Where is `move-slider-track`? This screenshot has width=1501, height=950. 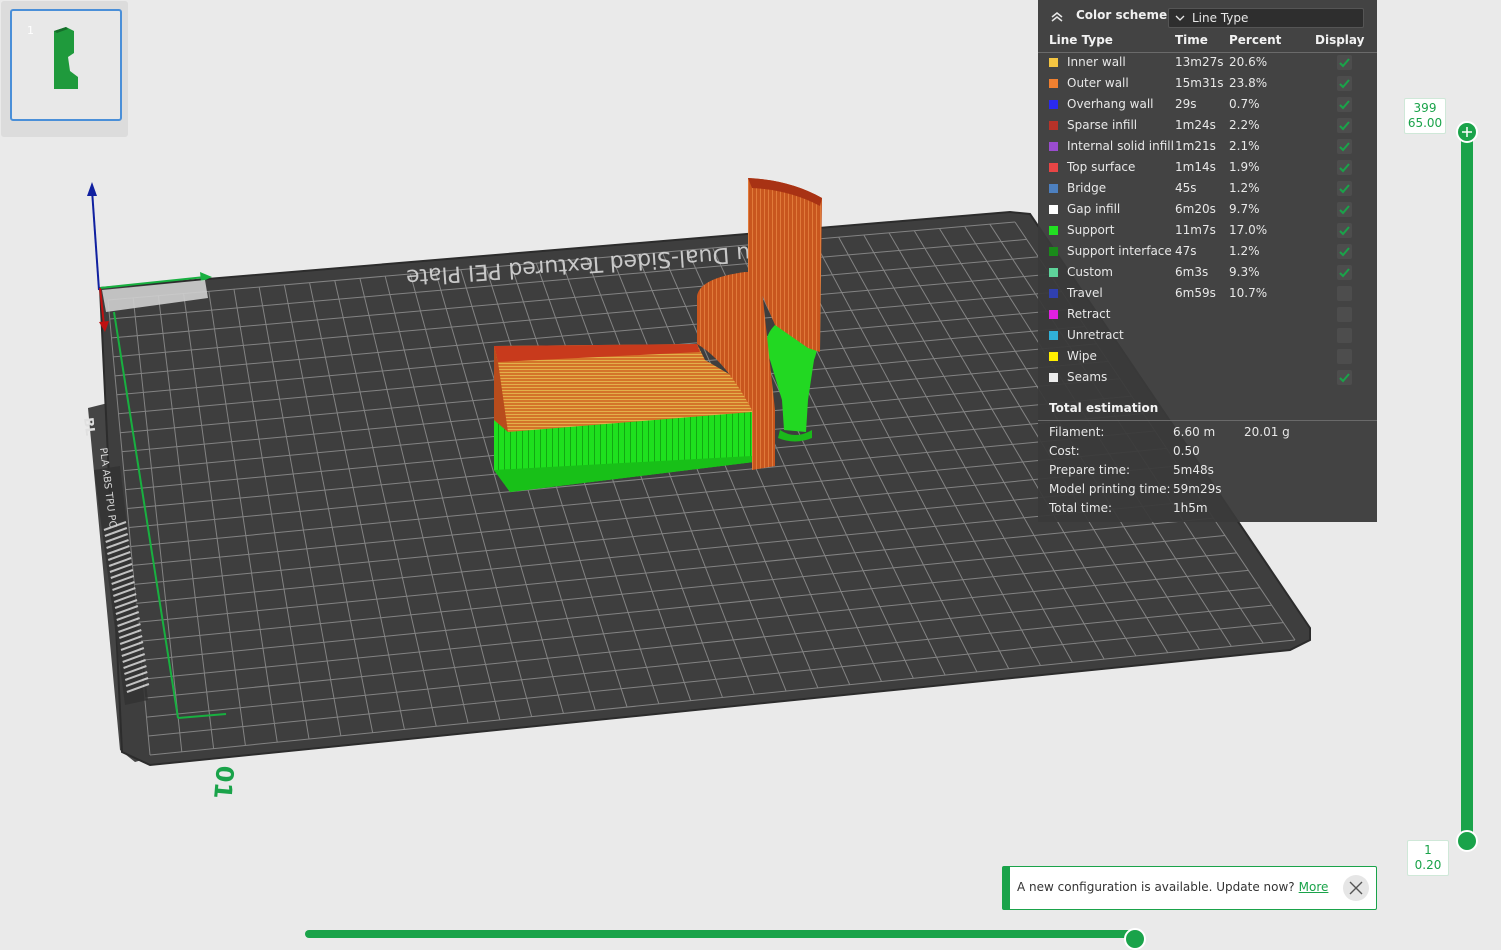
move-slider-track is located at coordinates (720, 934).